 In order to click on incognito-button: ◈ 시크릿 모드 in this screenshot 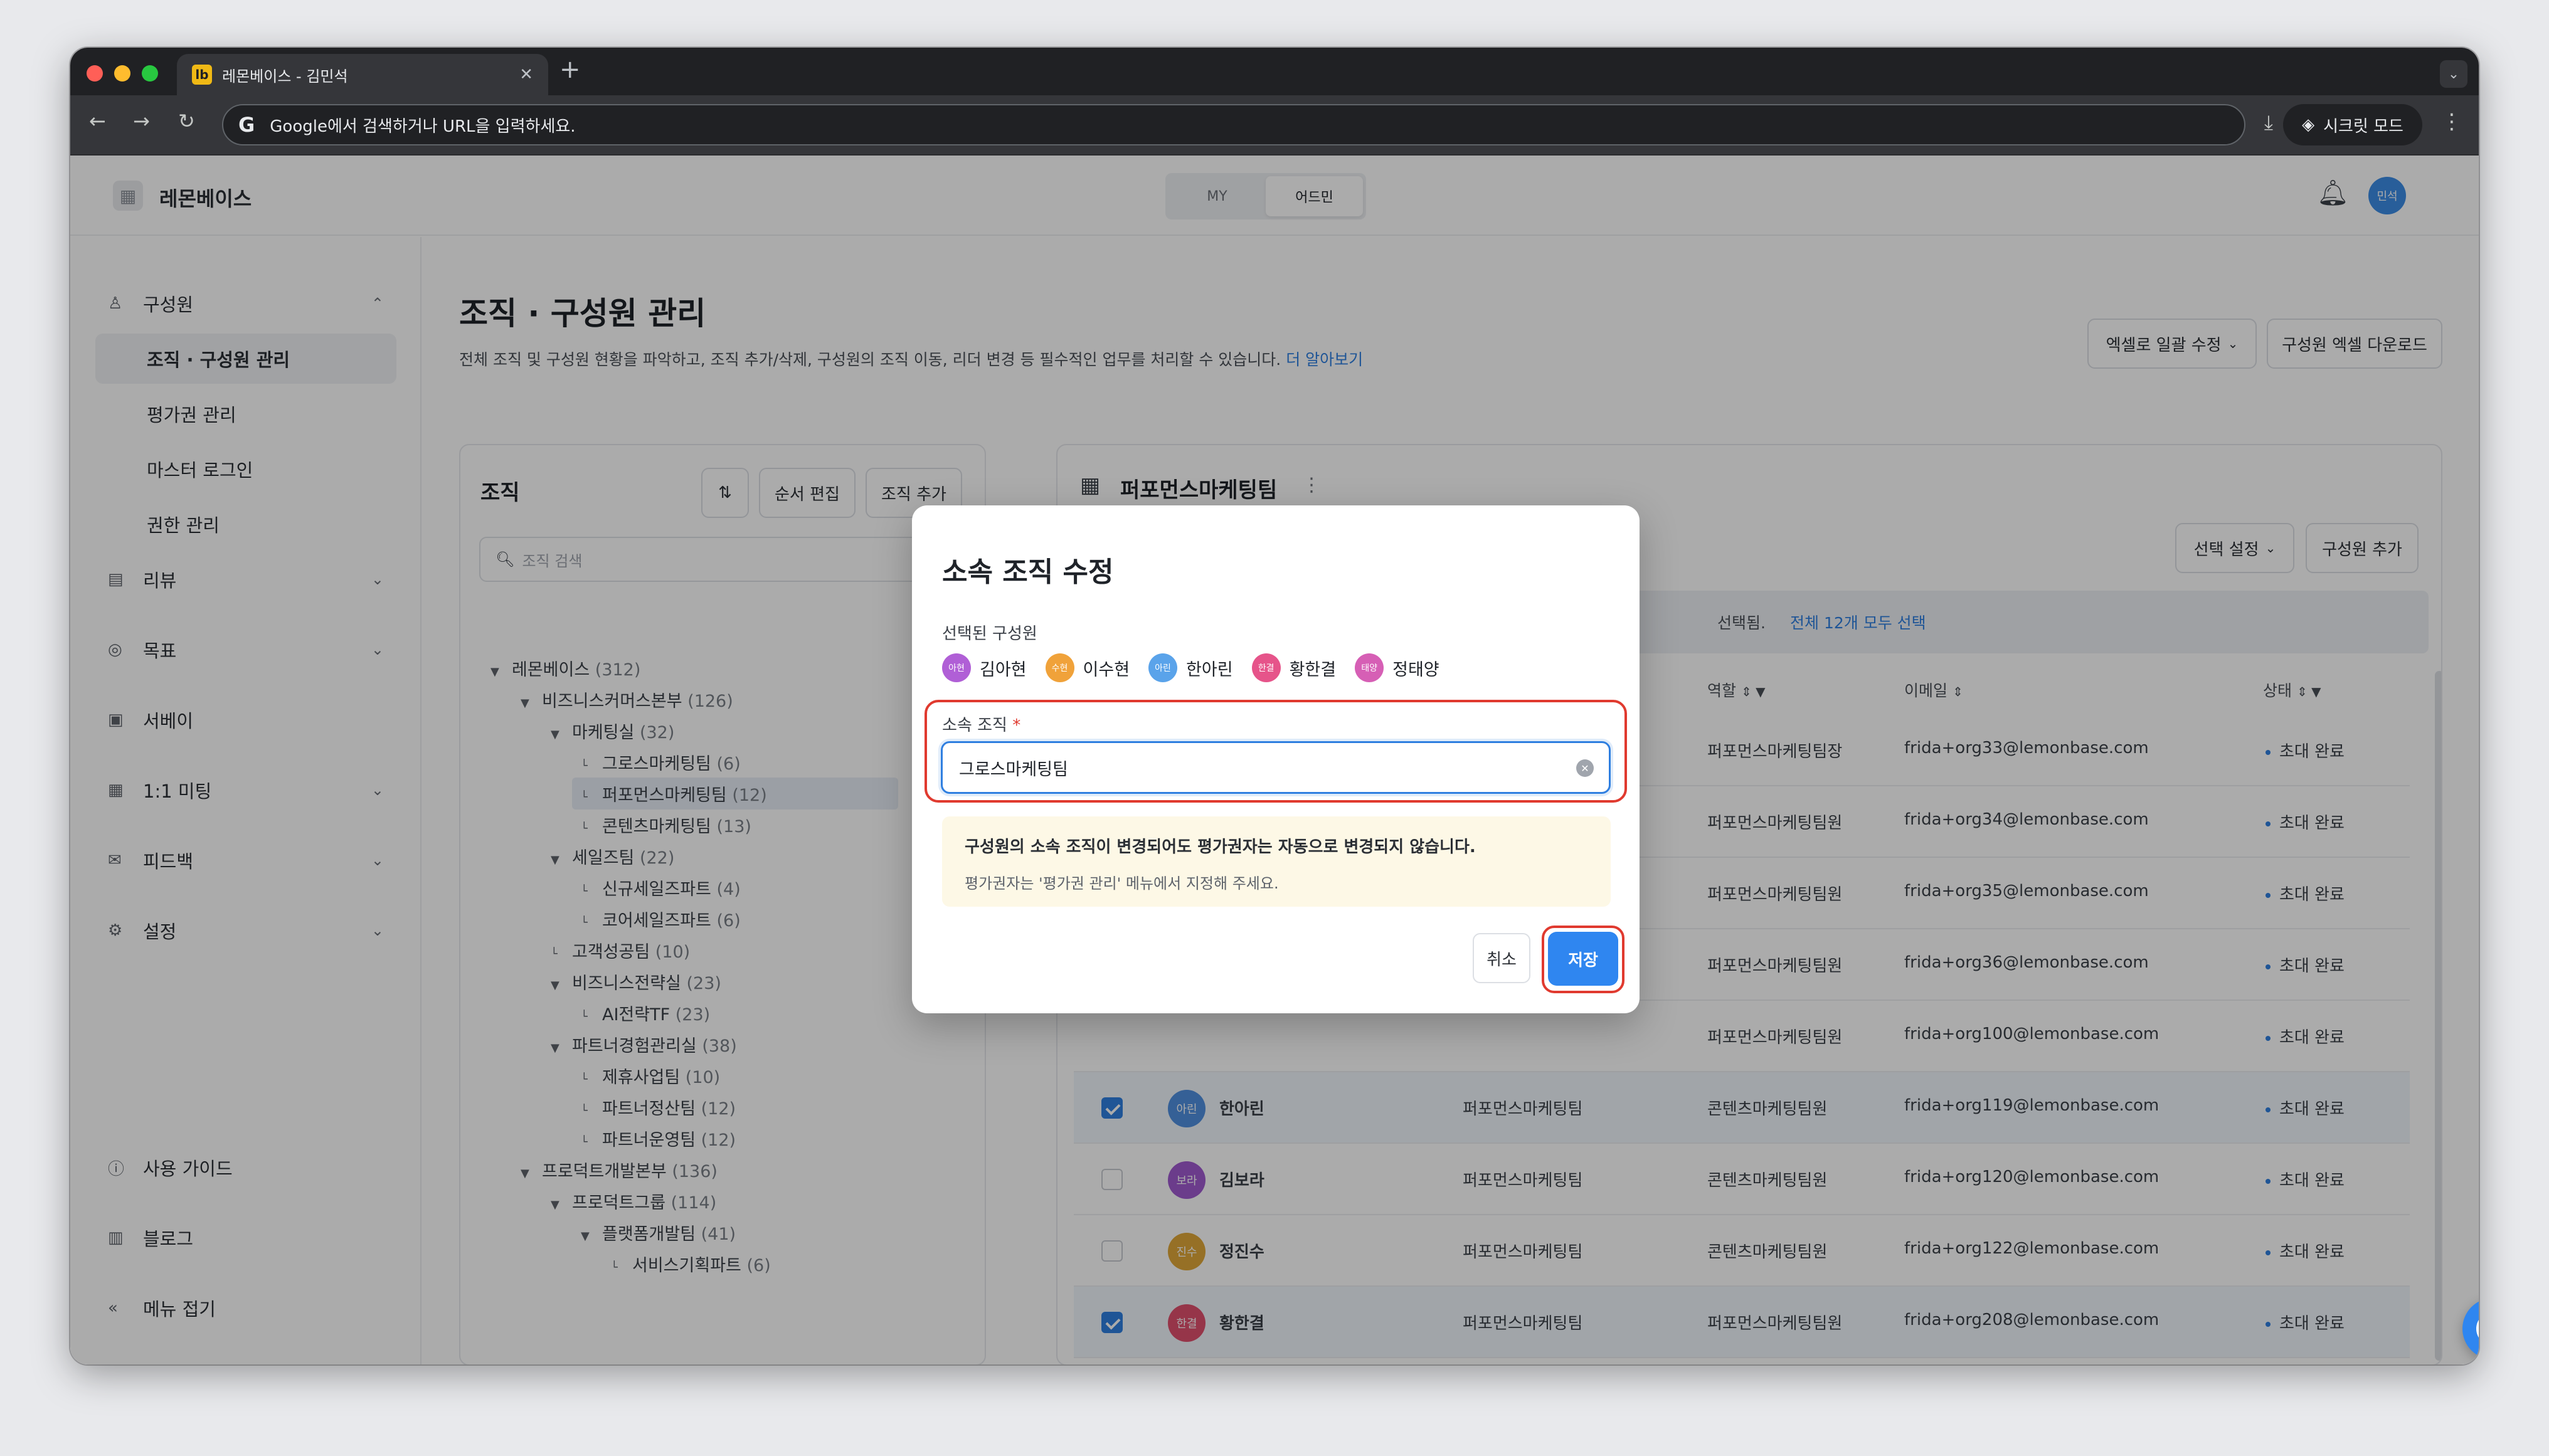, I will do `click(2353, 125)`.